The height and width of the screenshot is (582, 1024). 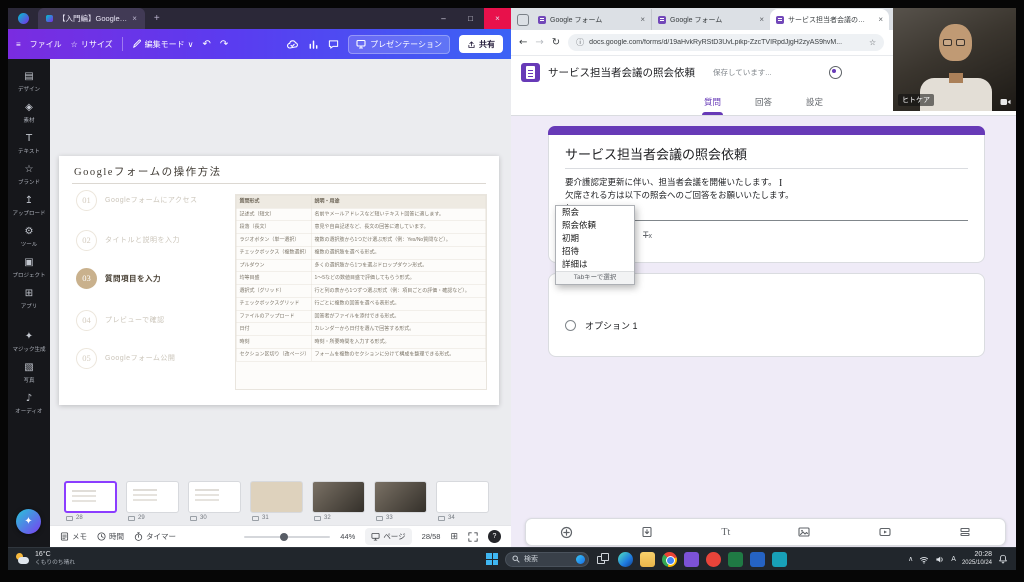 What do you see at coordinates (29, 175) in the screenshot?
I see `sidebar-item-brand: ☆ ブランド` at bounding box center [29, 175].